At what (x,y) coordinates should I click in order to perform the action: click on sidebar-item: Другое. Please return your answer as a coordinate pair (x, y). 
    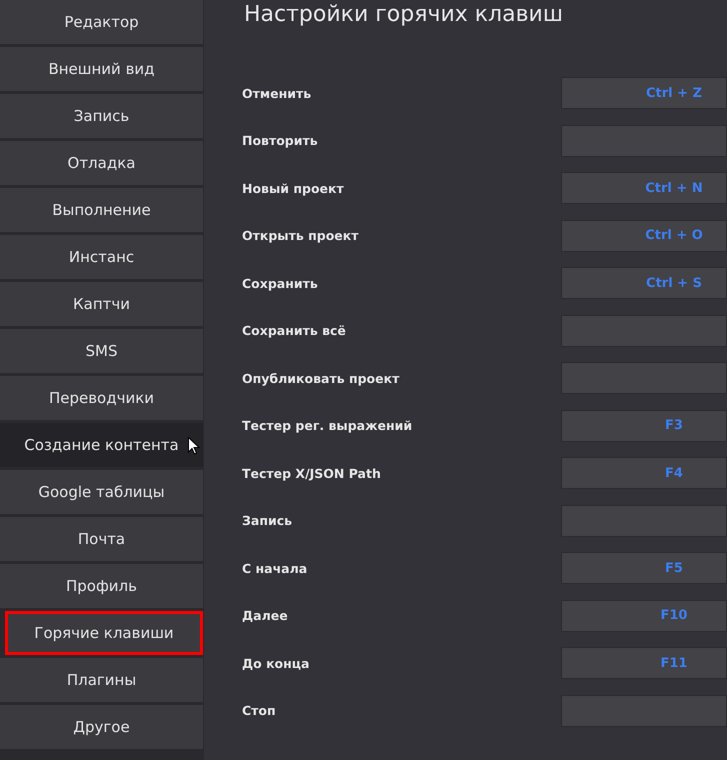
    Looking at the image, I should click on (101, 727).